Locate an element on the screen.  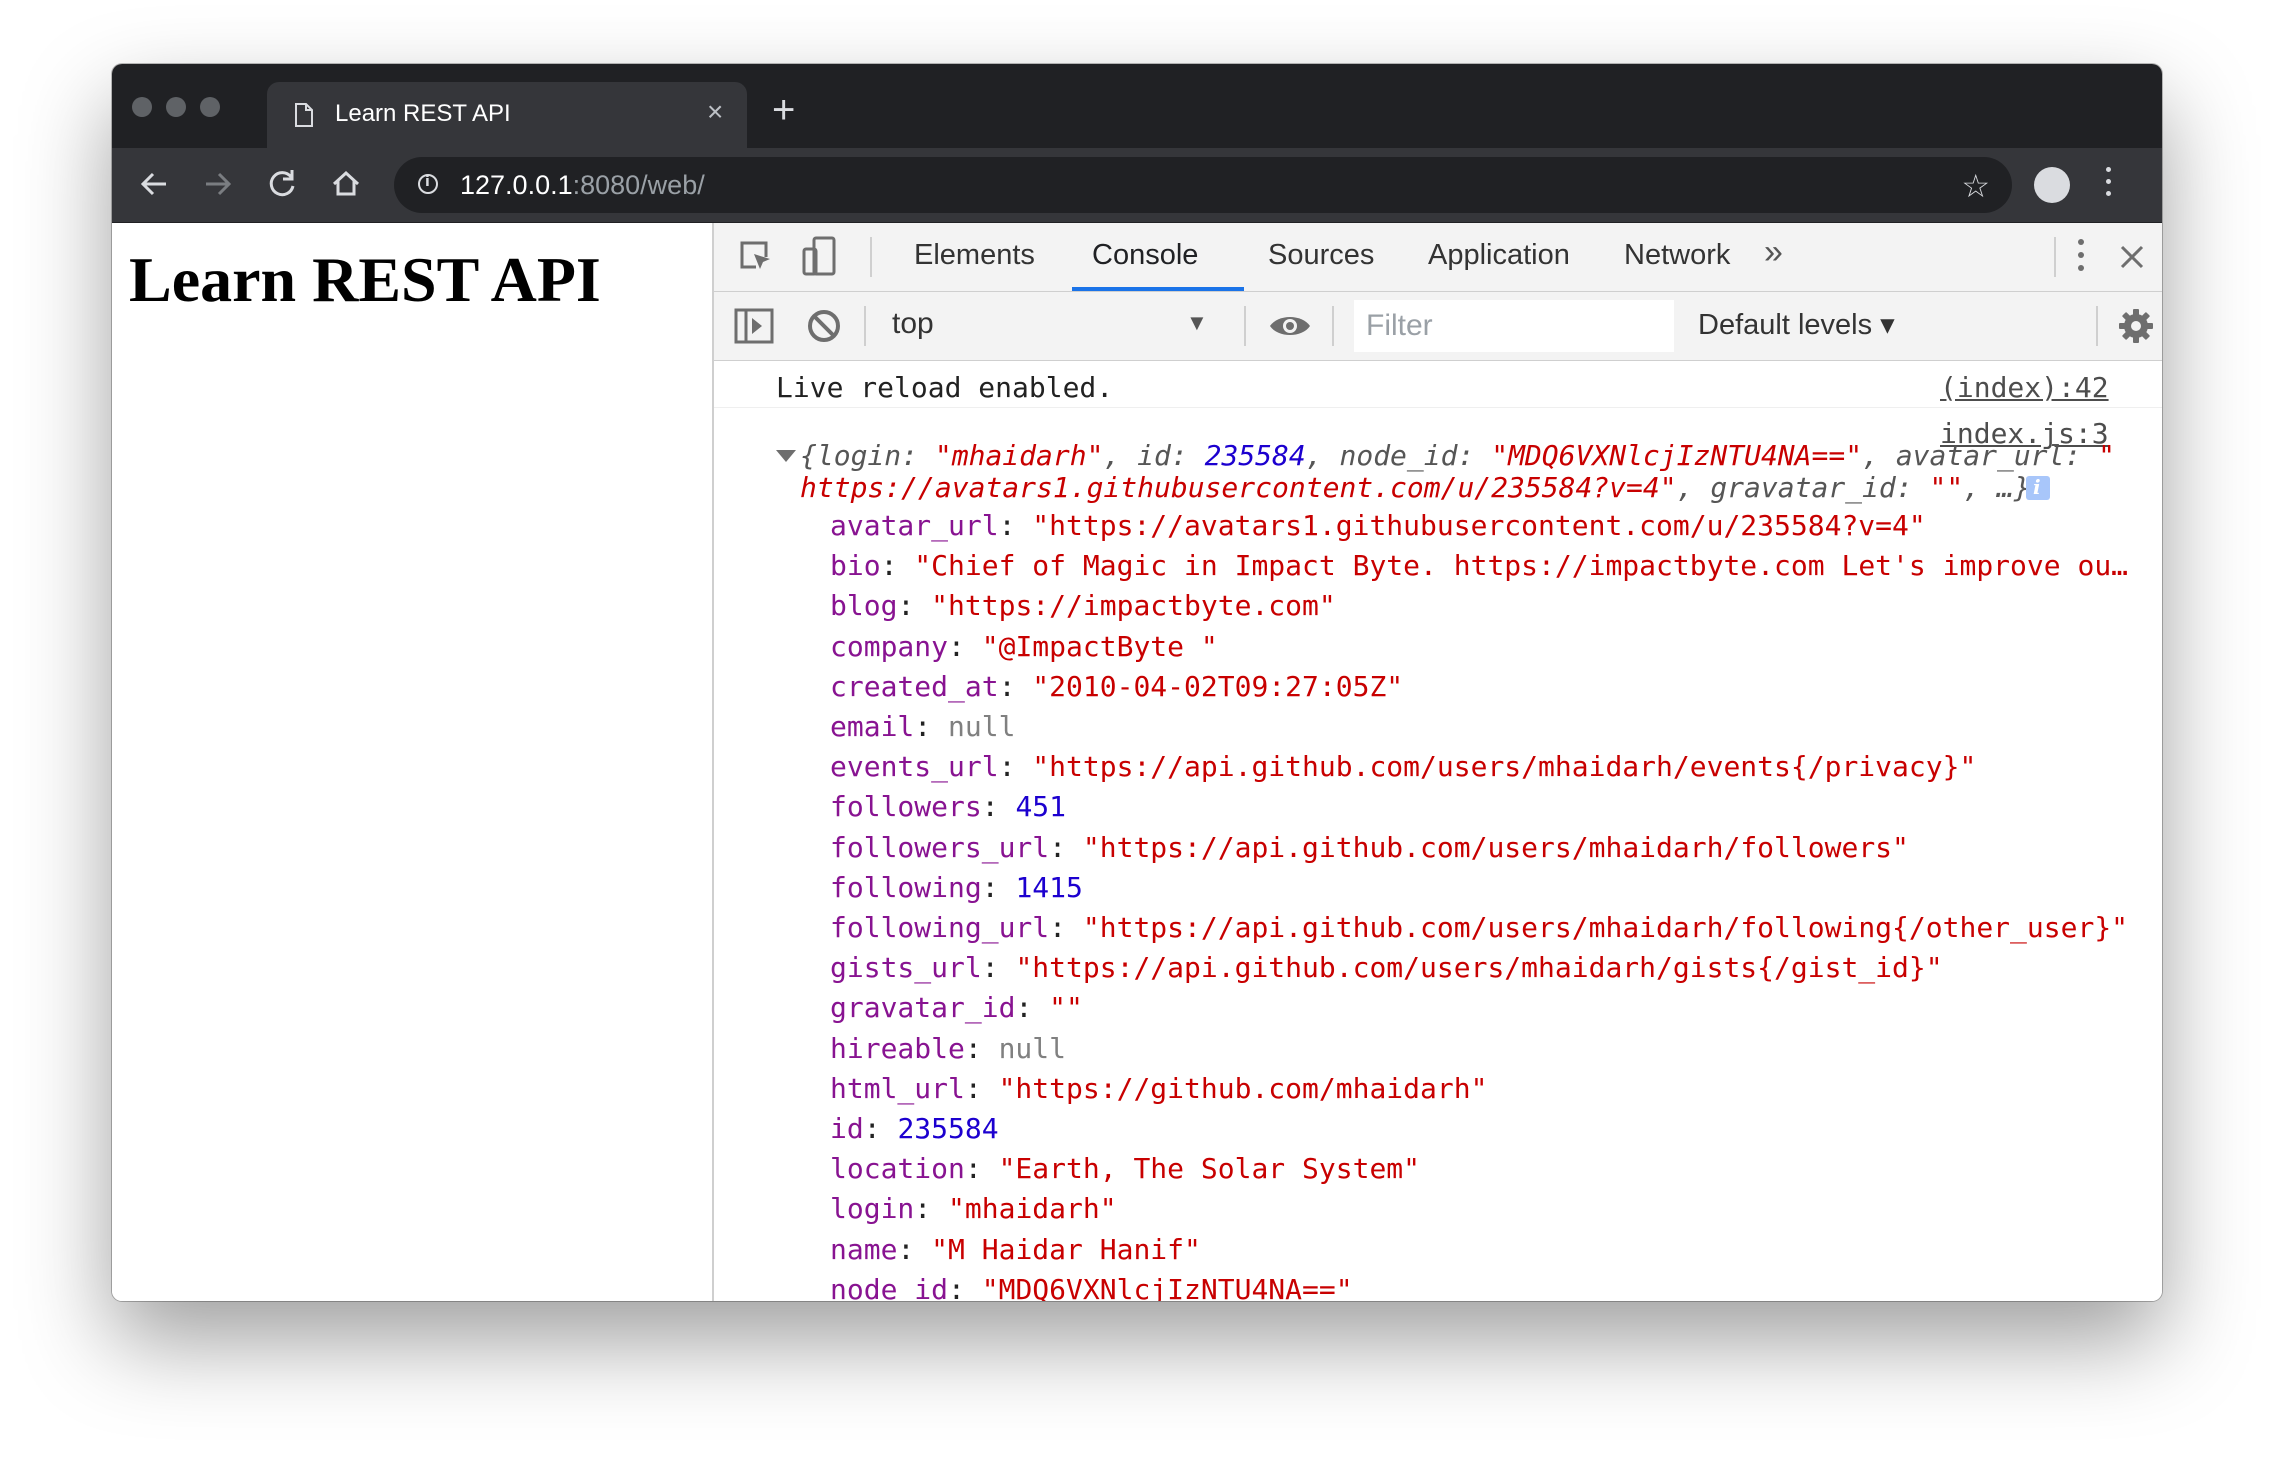
property-value: "https://github.com/mhaidarh" is located at coordinates (1243, 1088).